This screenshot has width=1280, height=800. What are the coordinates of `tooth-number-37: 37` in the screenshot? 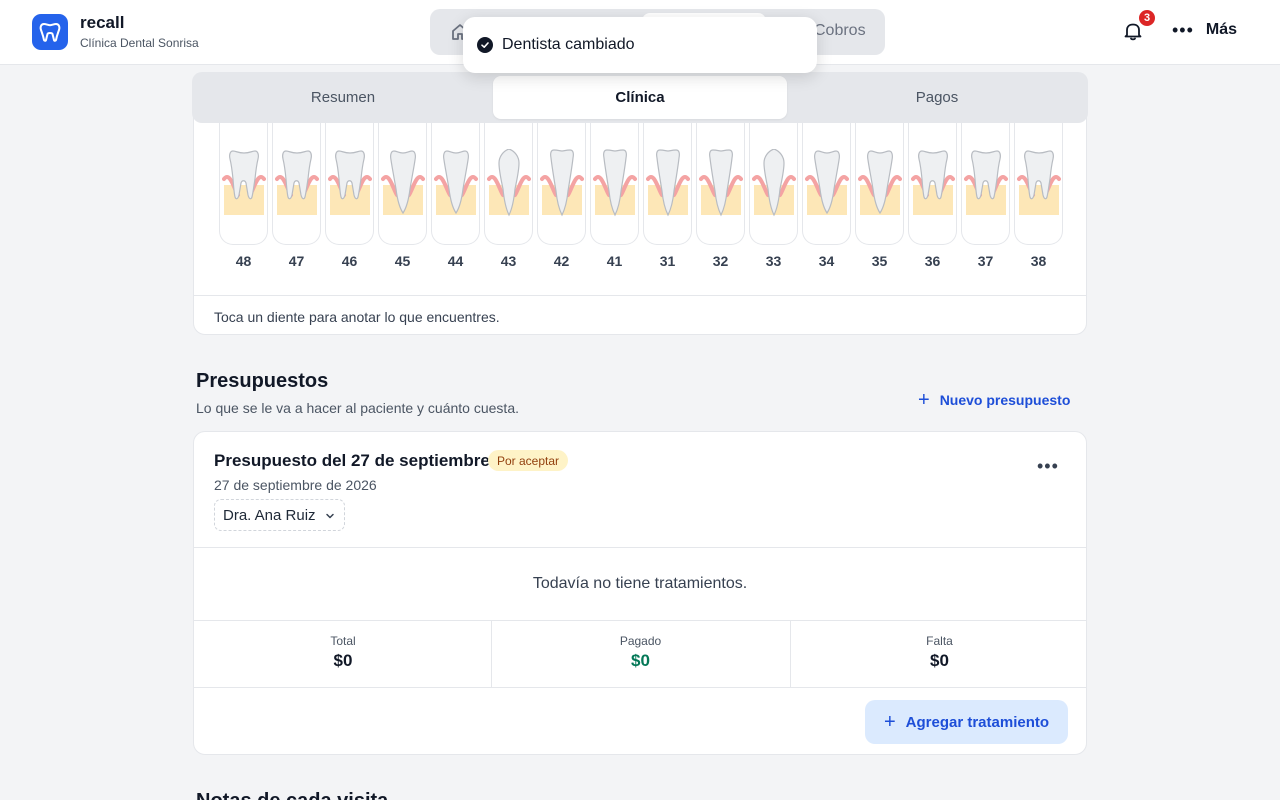 It's located at (985, 261).